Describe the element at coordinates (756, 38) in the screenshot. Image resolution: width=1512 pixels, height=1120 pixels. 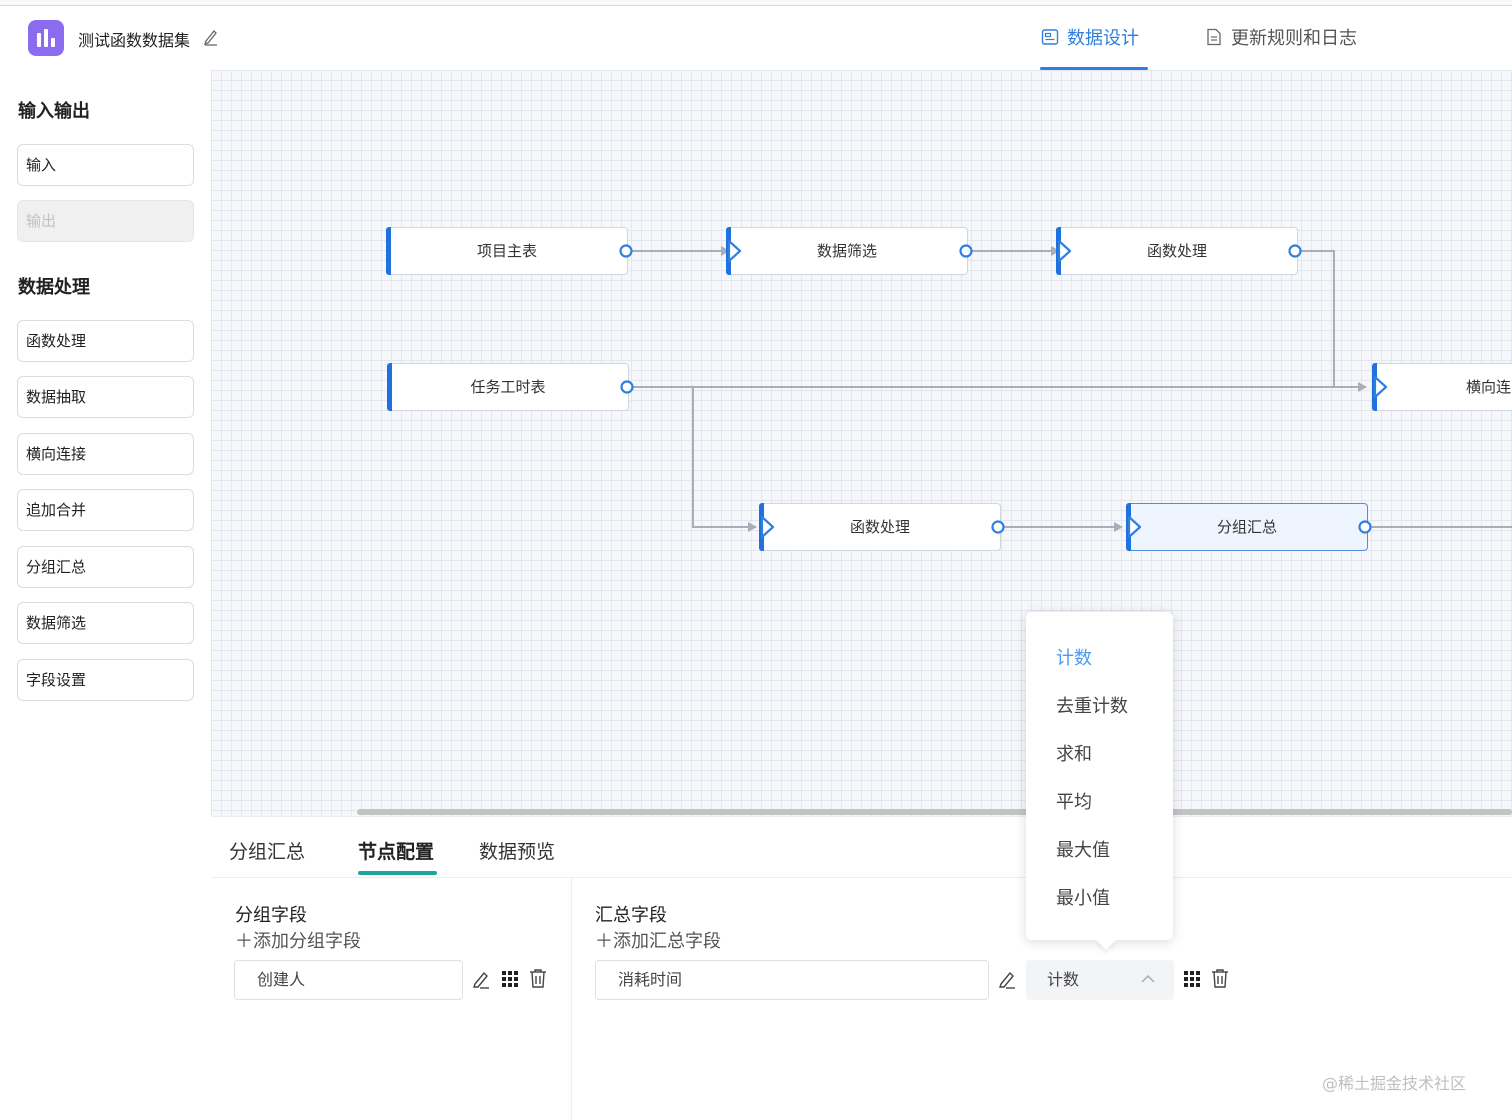
I see `app-header: 测试函数数据集 数据设计 更新规则和日志` at that location.